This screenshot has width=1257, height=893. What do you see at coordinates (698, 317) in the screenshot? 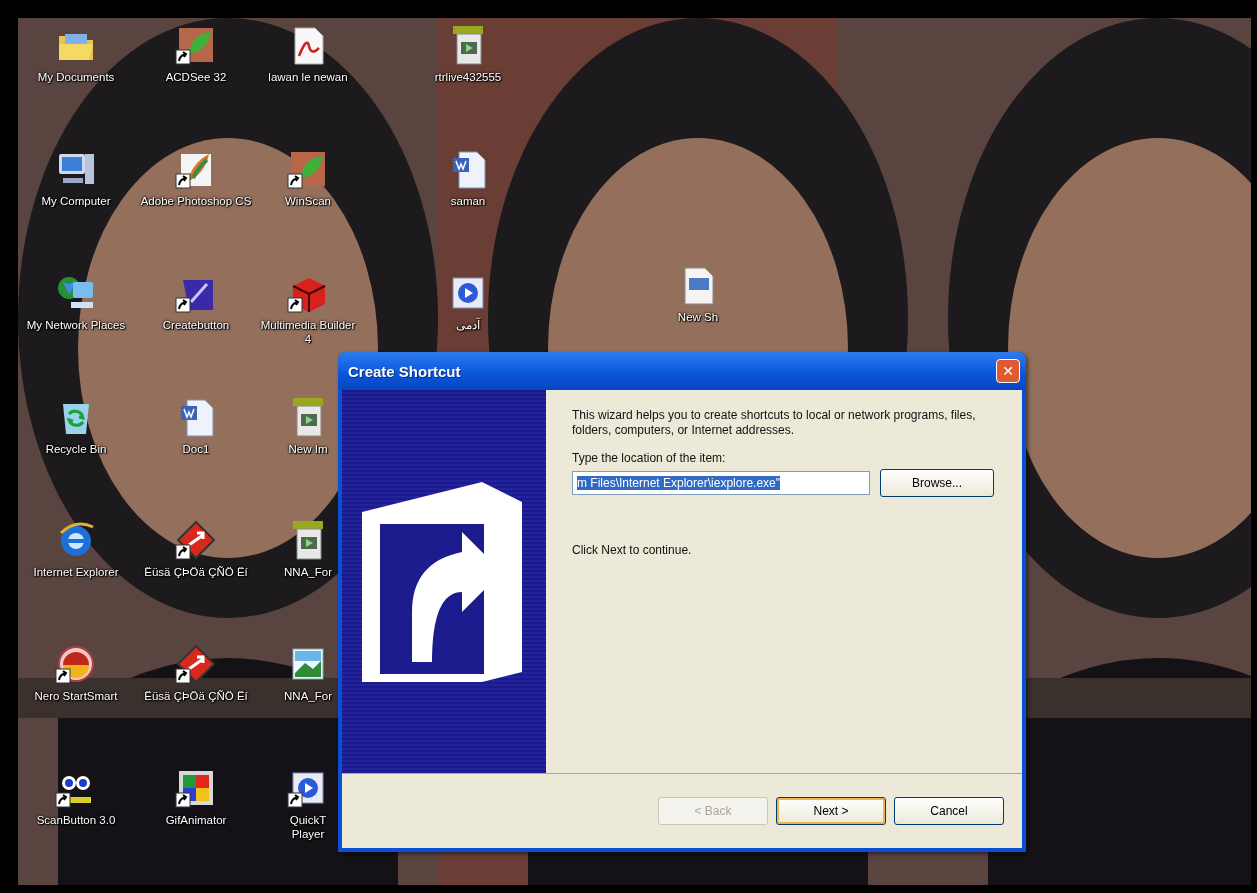
I see `icon-label: New Sh` at bounding box center [698, 317].